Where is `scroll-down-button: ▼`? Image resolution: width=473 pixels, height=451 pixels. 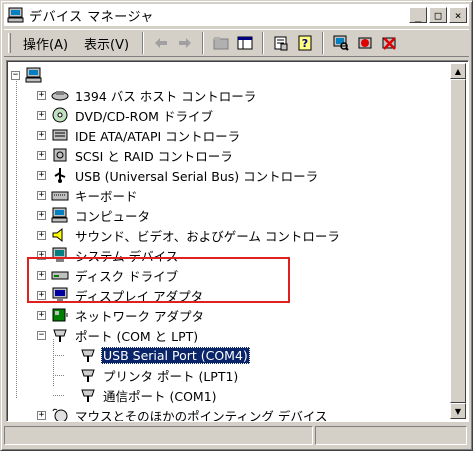 scroll-down-button: ▼ is located at coordinates (458, 411).